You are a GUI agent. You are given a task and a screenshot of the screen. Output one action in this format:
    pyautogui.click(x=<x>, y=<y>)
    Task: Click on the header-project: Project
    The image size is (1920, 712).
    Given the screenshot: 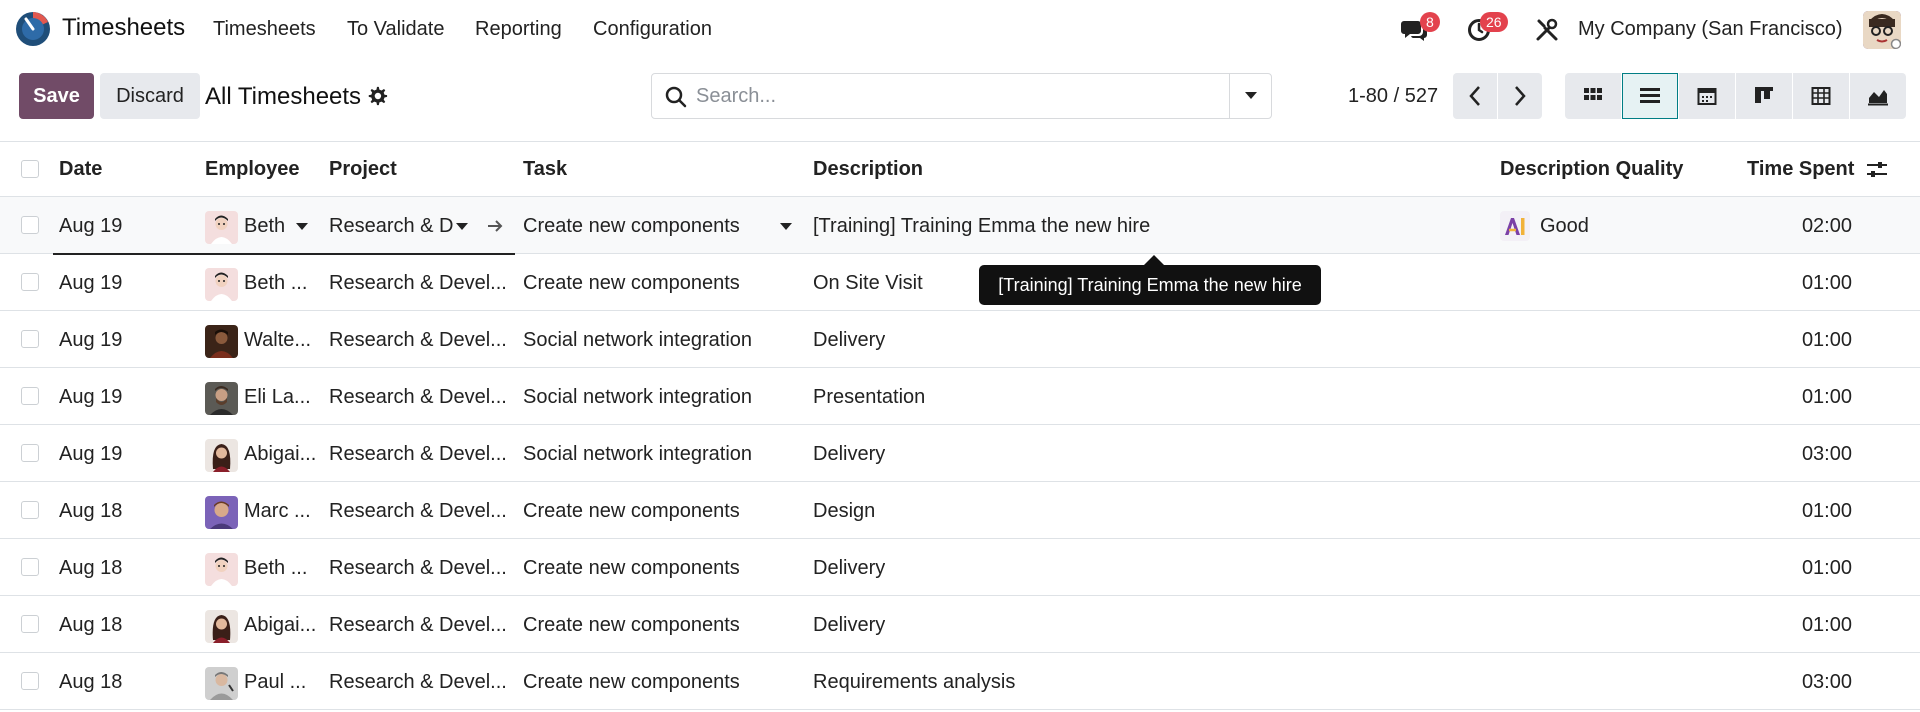 What is the action you would take?
    pyautogui.click(x=363, y=169)
    